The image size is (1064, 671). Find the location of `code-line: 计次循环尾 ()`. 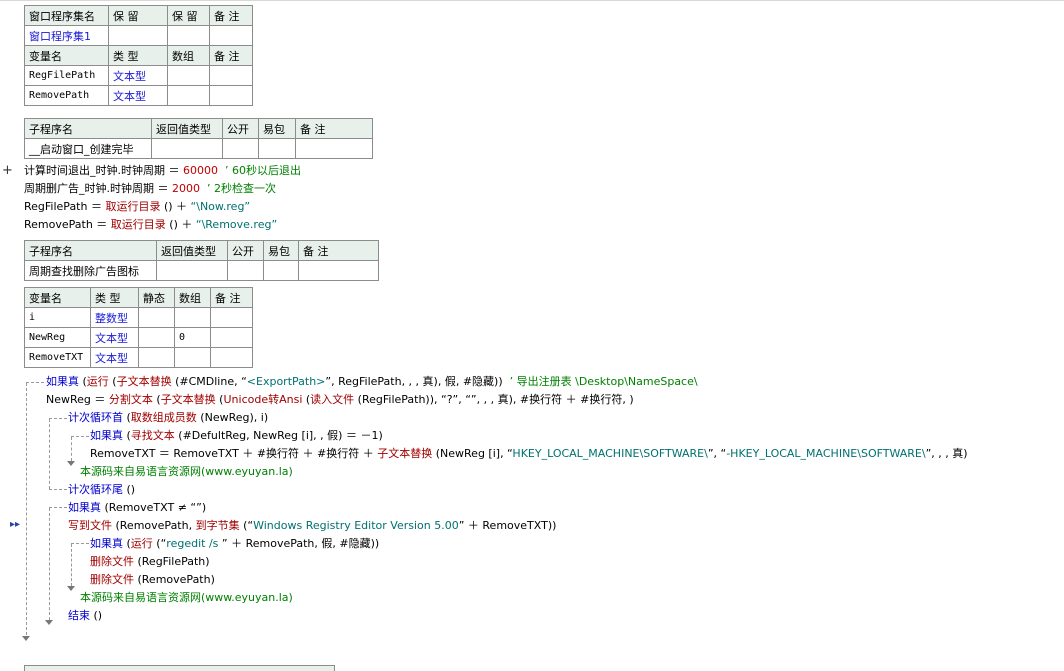

code-line: 计次循环尾 () is located at coordinates (101, 490).